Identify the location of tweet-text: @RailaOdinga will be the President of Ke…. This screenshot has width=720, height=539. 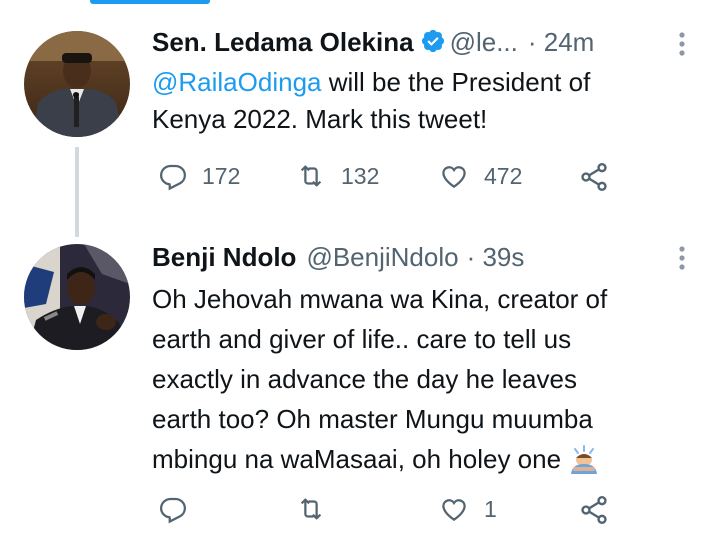
(422, 101).